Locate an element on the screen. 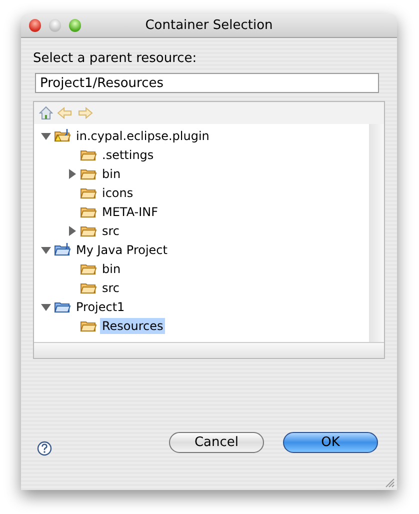 The width and height of the screenshot is (419, 514). cancel-button: Cancel is located at coordinates (216, 442).